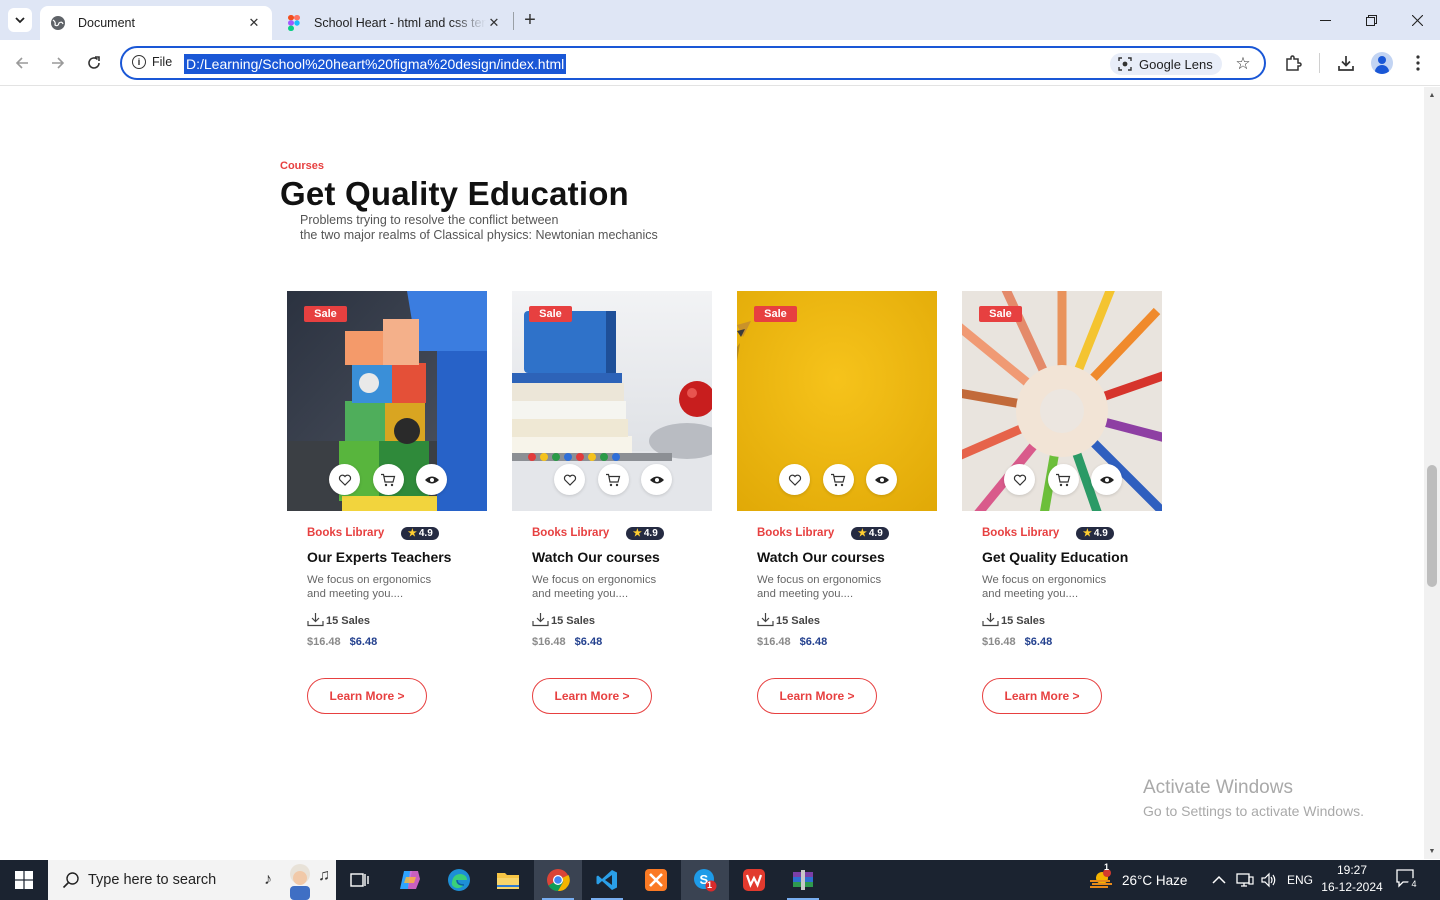 The image size is (1440, 900). Describe the element at coordinates (1137, 880) in the screenshot. I see `weather-widget: 1 26°C Haze` at that location.